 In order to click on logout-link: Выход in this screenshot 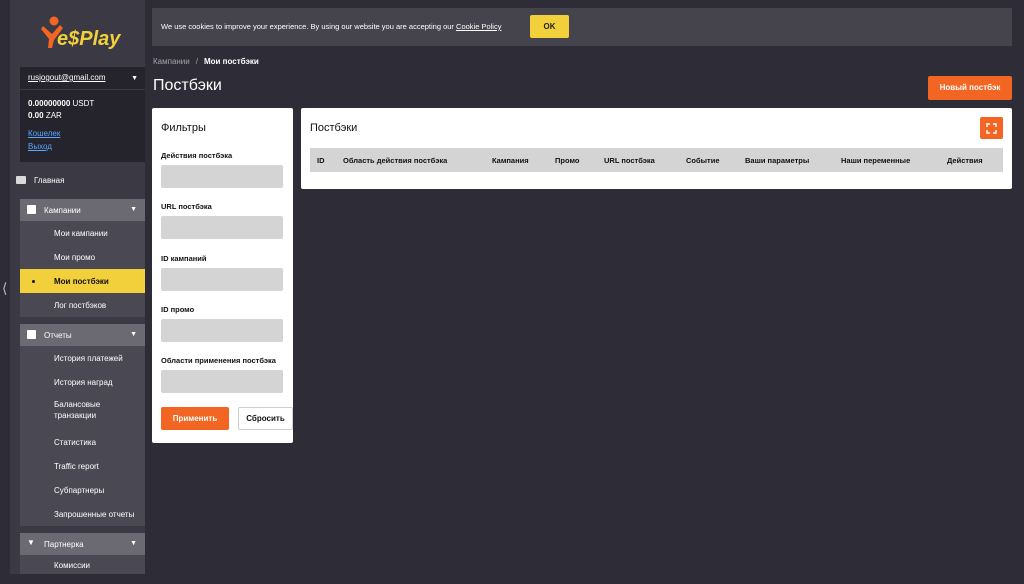, I will do `click(40, 146)`.